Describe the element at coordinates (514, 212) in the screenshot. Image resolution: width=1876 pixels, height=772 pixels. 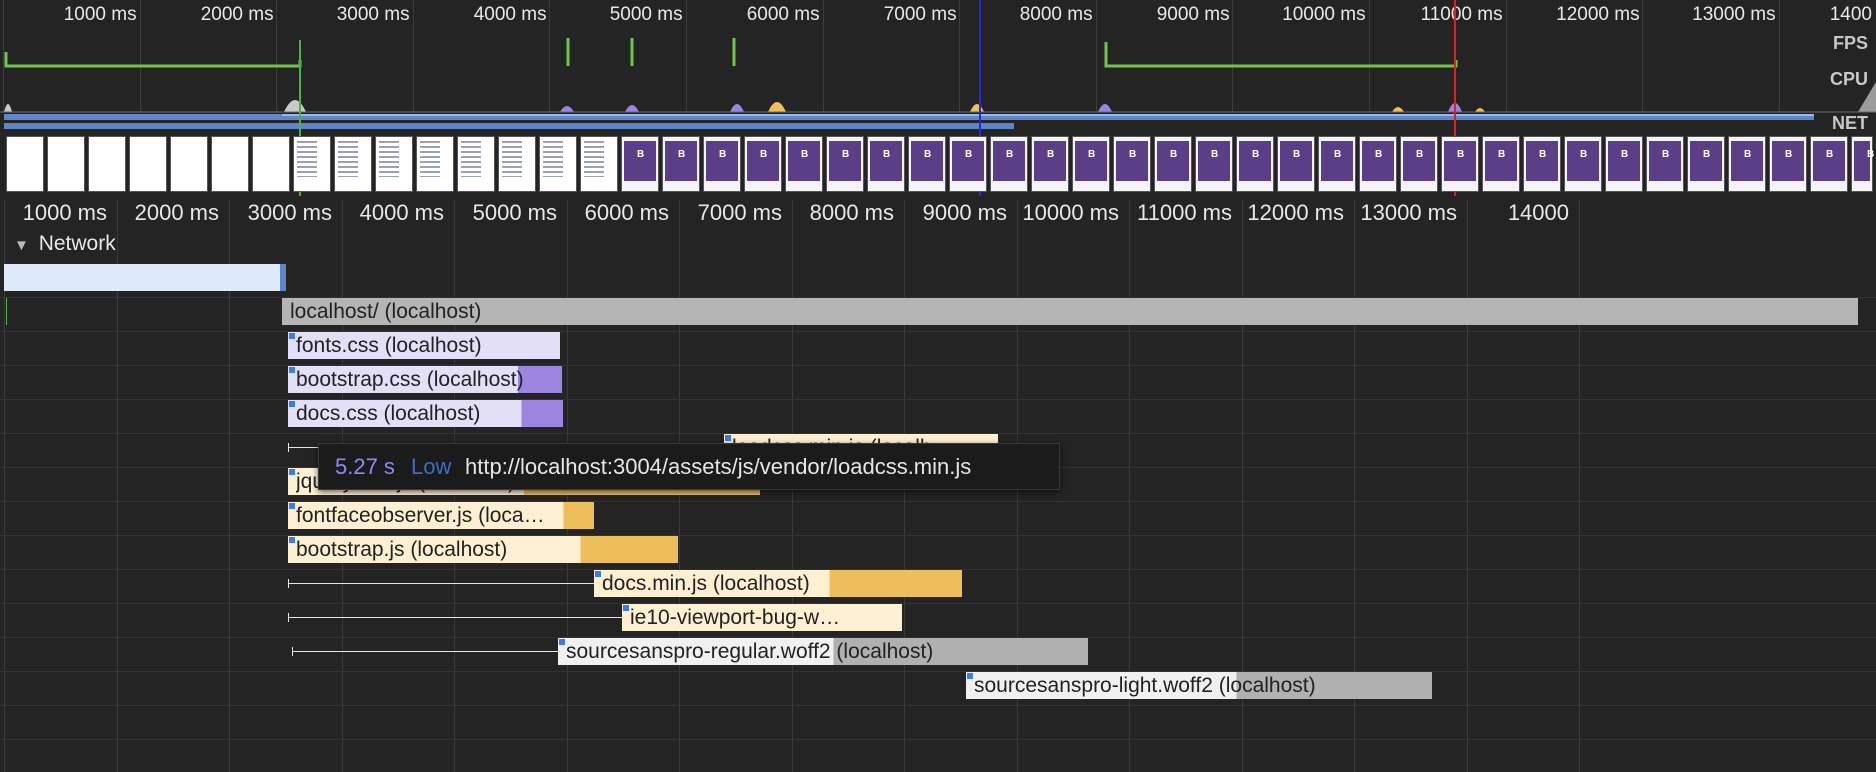
I see `ruler-tick-label: 5000 ms` at that location.